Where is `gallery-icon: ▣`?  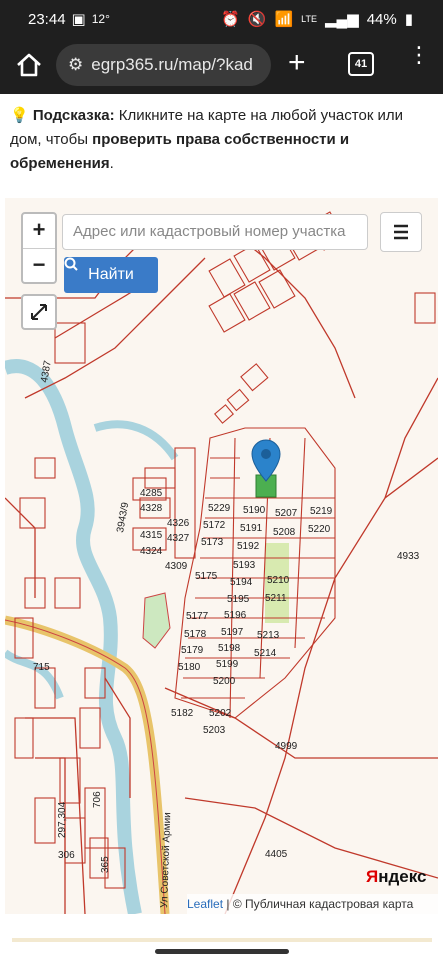
gallery-icon: ▣ is located at coordinates (78, 19).